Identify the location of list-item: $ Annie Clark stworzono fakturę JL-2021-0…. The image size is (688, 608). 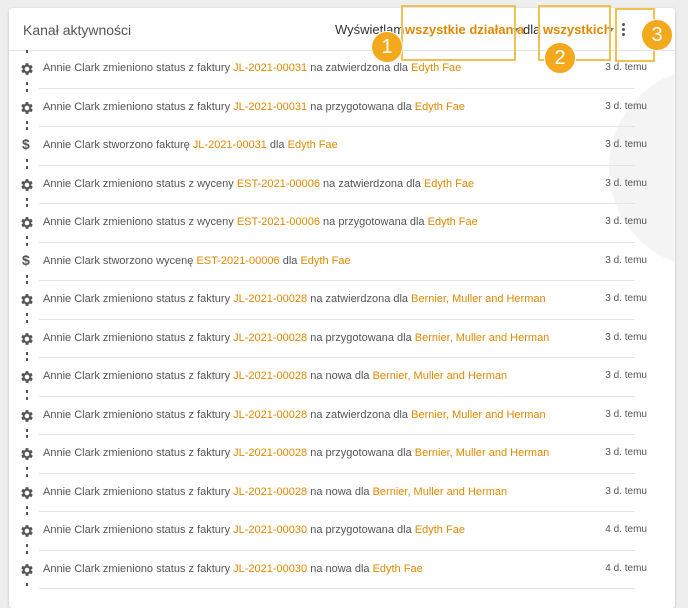
(334, 146).